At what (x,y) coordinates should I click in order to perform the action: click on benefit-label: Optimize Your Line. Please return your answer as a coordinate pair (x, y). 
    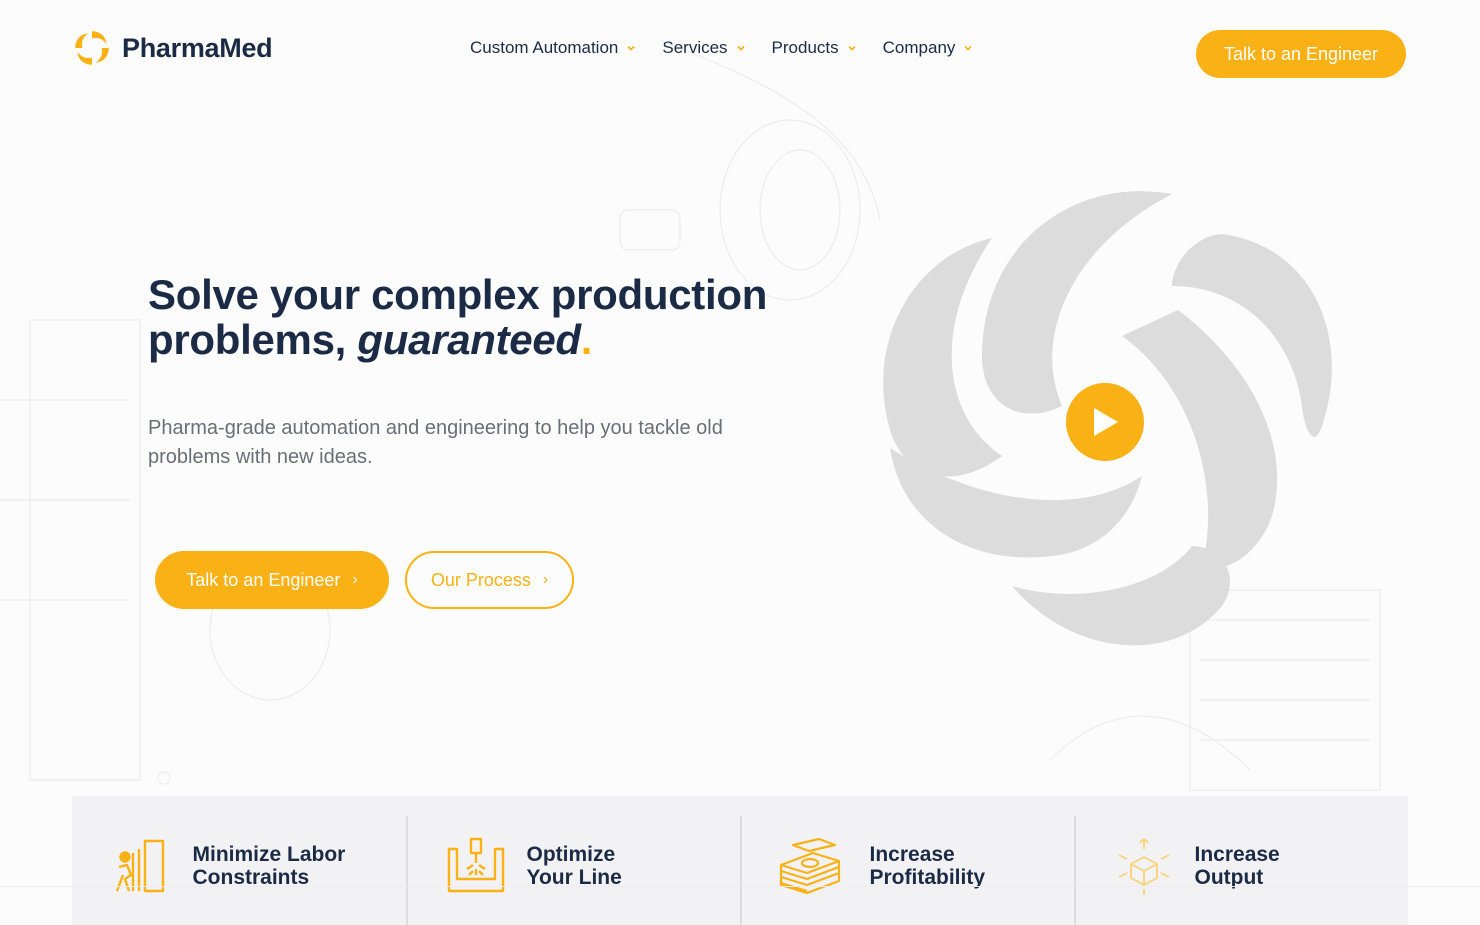
    Looking at the image, I should click on (614, 866).